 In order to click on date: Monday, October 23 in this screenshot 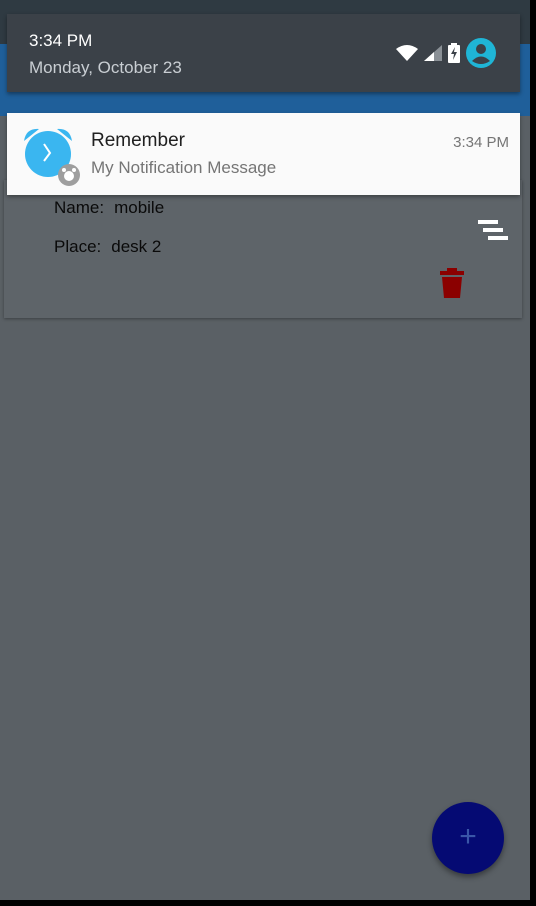, I will do `click(105, 67)`.